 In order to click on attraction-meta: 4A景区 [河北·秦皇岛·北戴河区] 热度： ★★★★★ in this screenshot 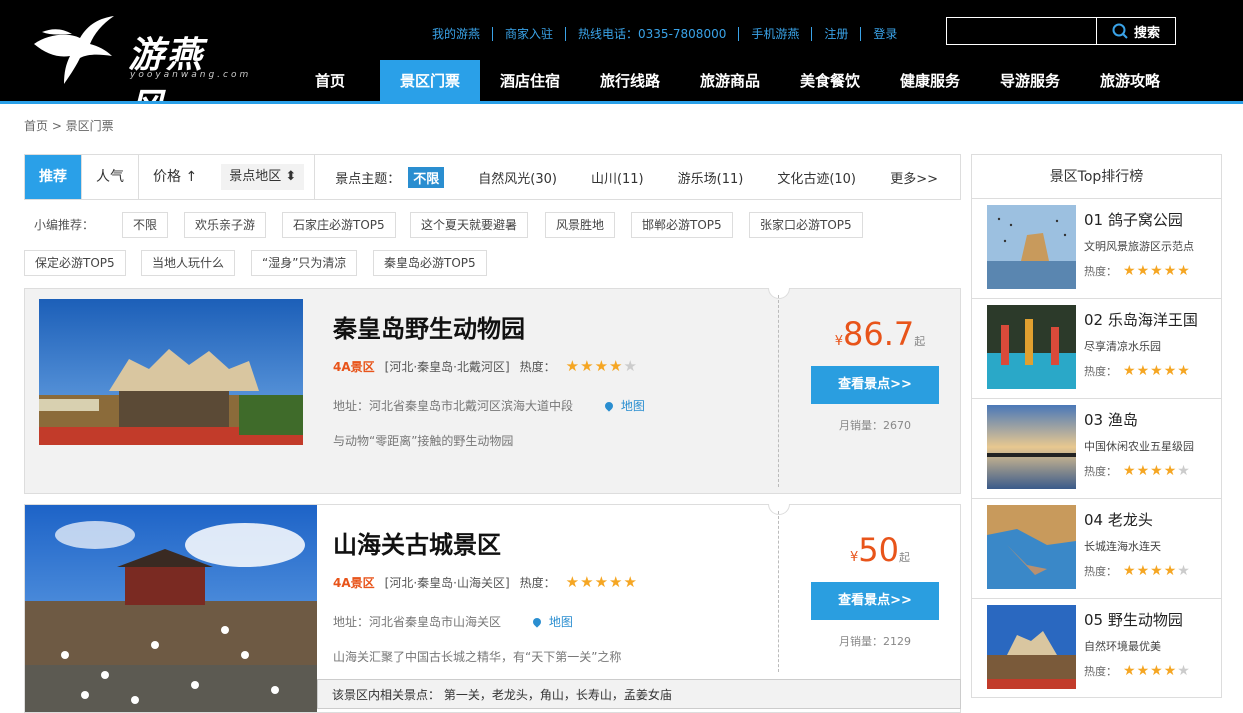, I will do `click(485, 366)`.